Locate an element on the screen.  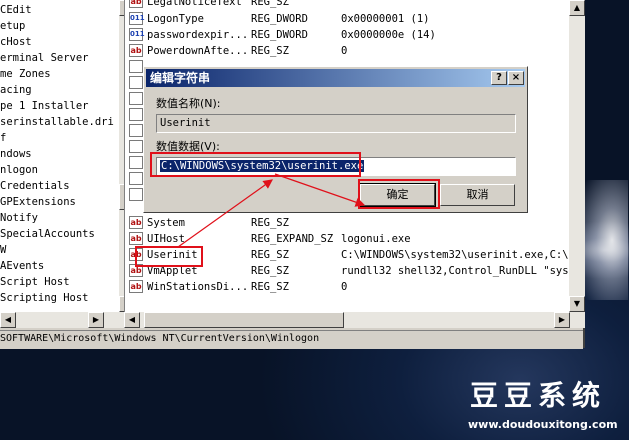
arrow-to-value-data is located at coordinates (225, 213).